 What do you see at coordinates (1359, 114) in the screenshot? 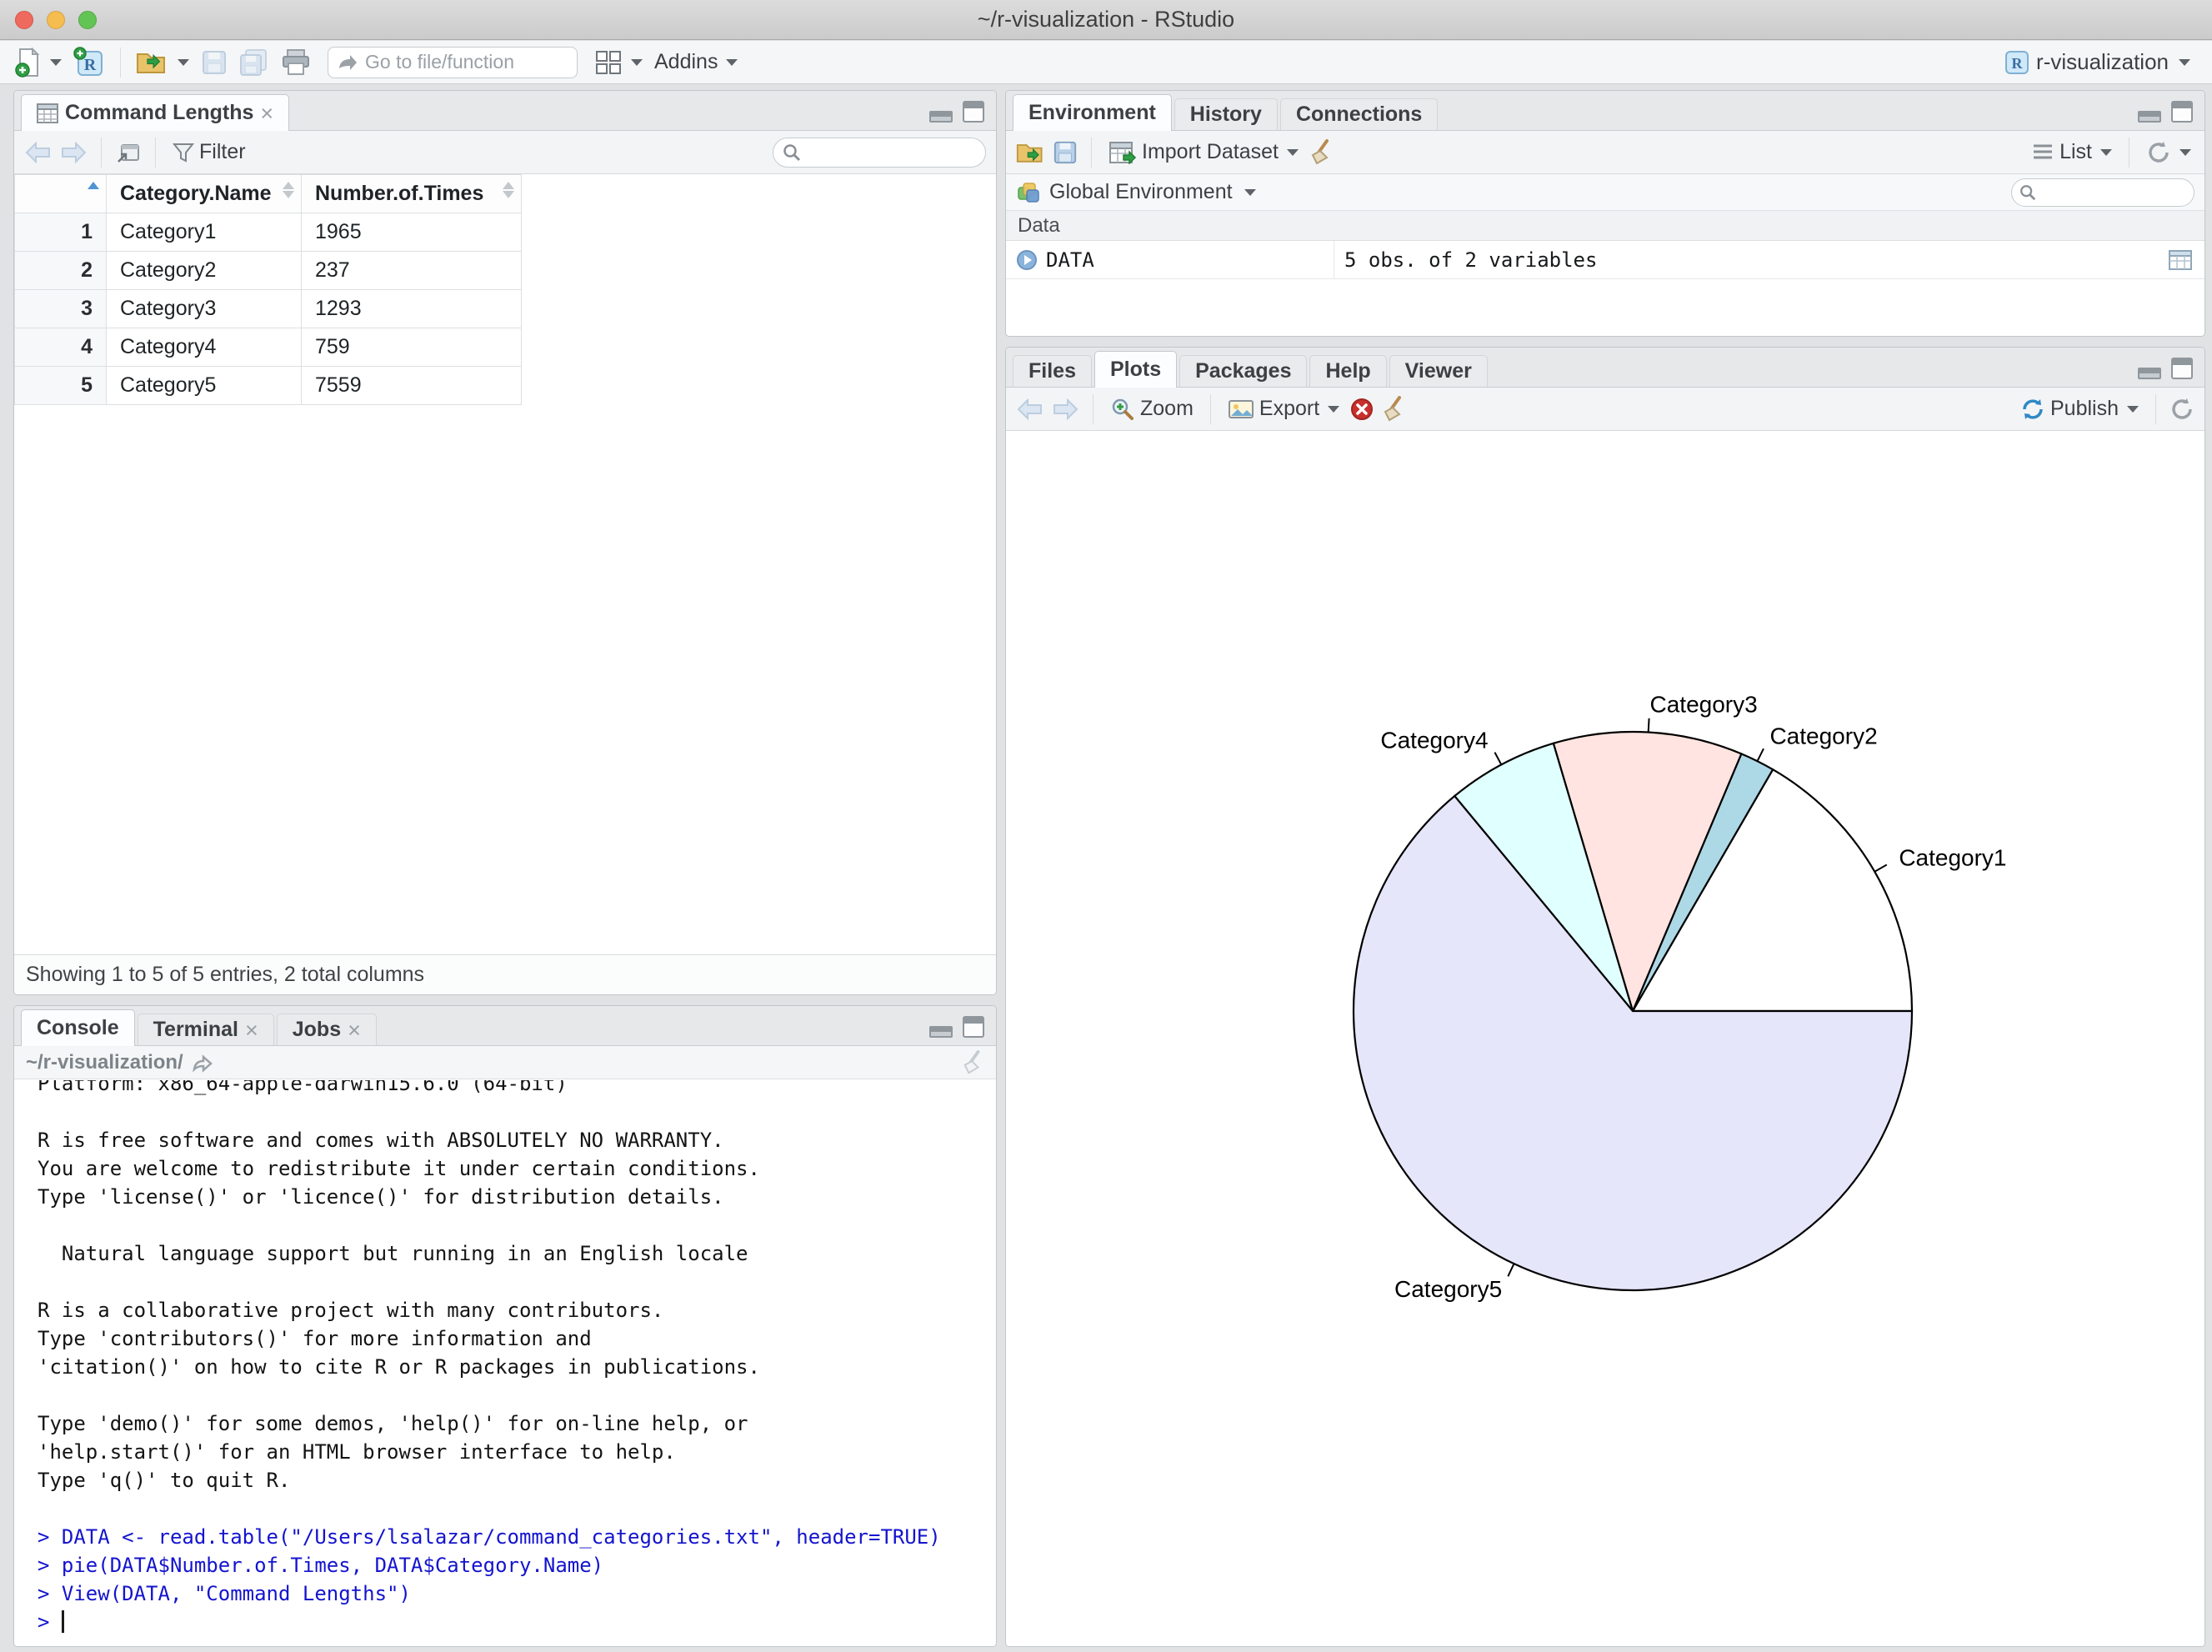
I see `tab-connections: Connections` at bounding box center [1359, 114].